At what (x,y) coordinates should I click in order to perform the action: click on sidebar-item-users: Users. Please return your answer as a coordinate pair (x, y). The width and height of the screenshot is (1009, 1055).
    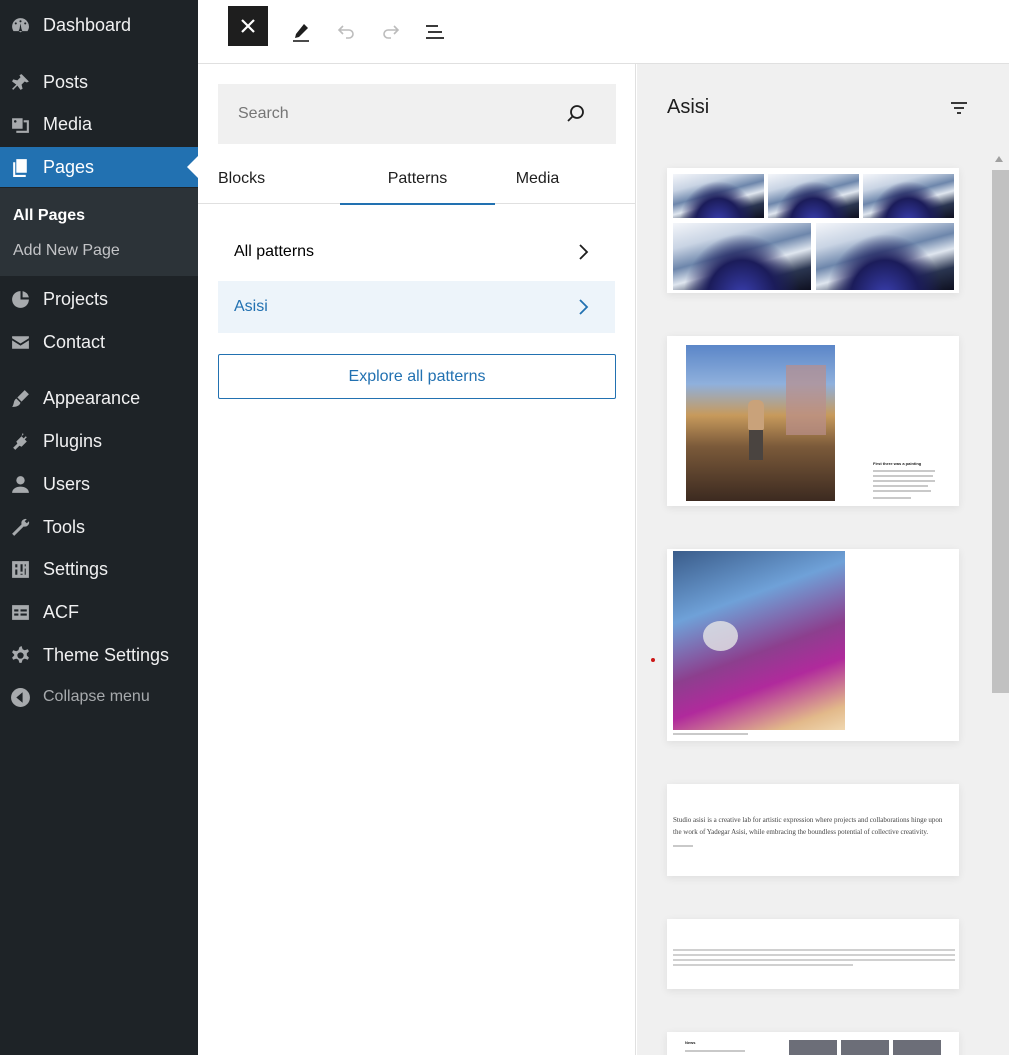
    Looking at the image, I should click on (99, 484).